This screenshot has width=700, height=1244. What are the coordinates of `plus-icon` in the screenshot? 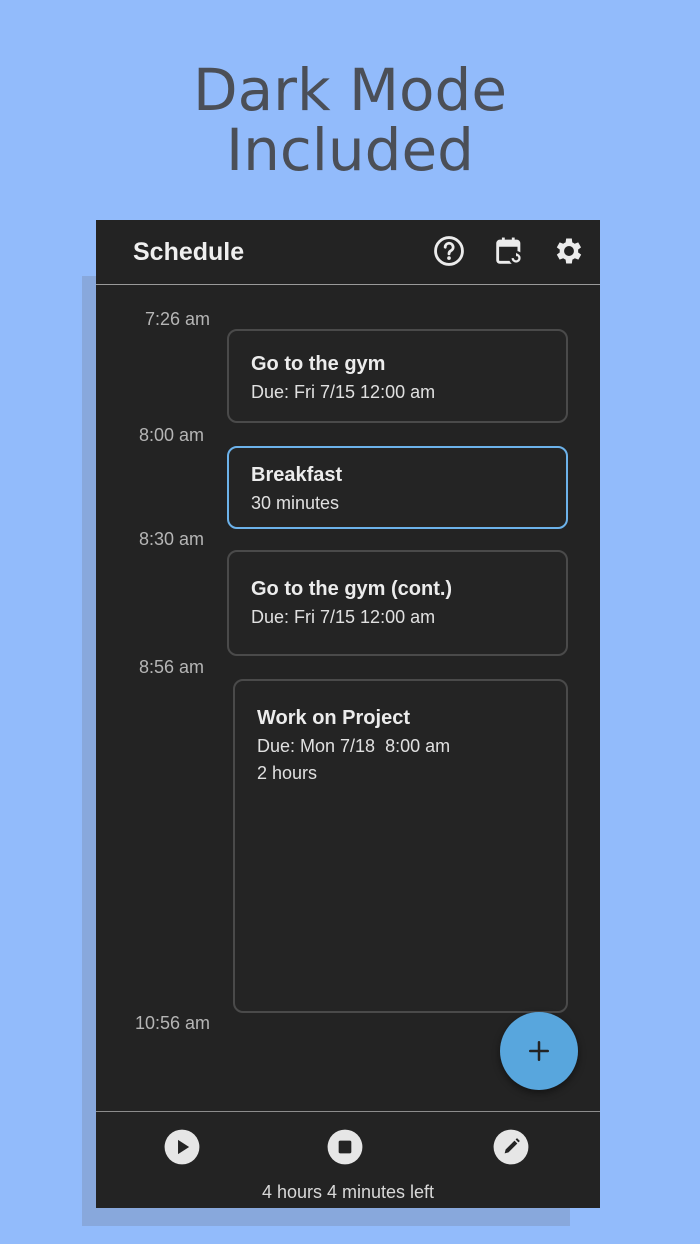 It's located at (539, 1051).